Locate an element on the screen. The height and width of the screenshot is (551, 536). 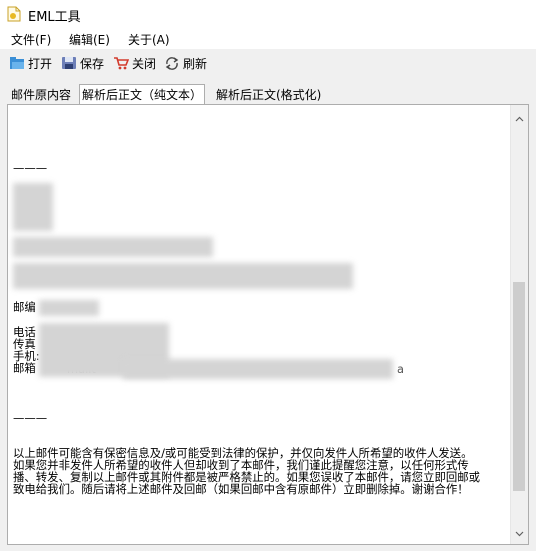
close-button: 关闭 is located at coordinates (134, 63).